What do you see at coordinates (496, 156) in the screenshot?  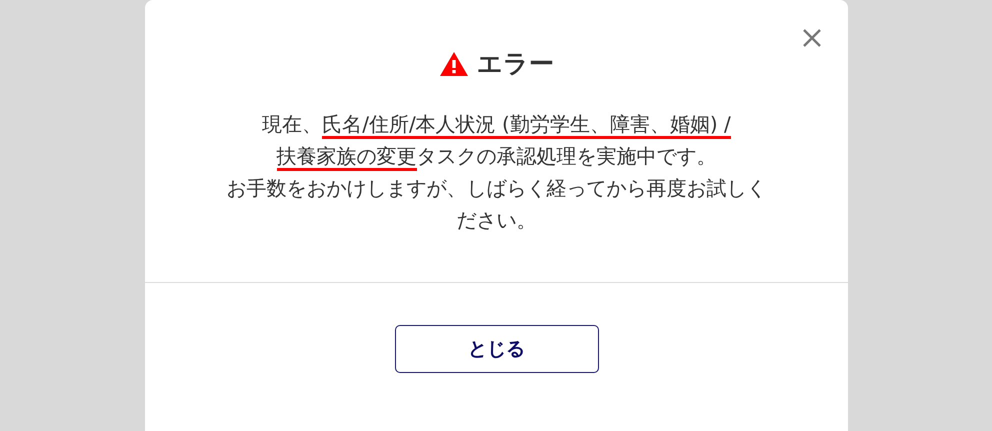 I see `message-text: 扶養家族の変更タスクの承認処理を実施中です。` at bounding box center [496, 156].